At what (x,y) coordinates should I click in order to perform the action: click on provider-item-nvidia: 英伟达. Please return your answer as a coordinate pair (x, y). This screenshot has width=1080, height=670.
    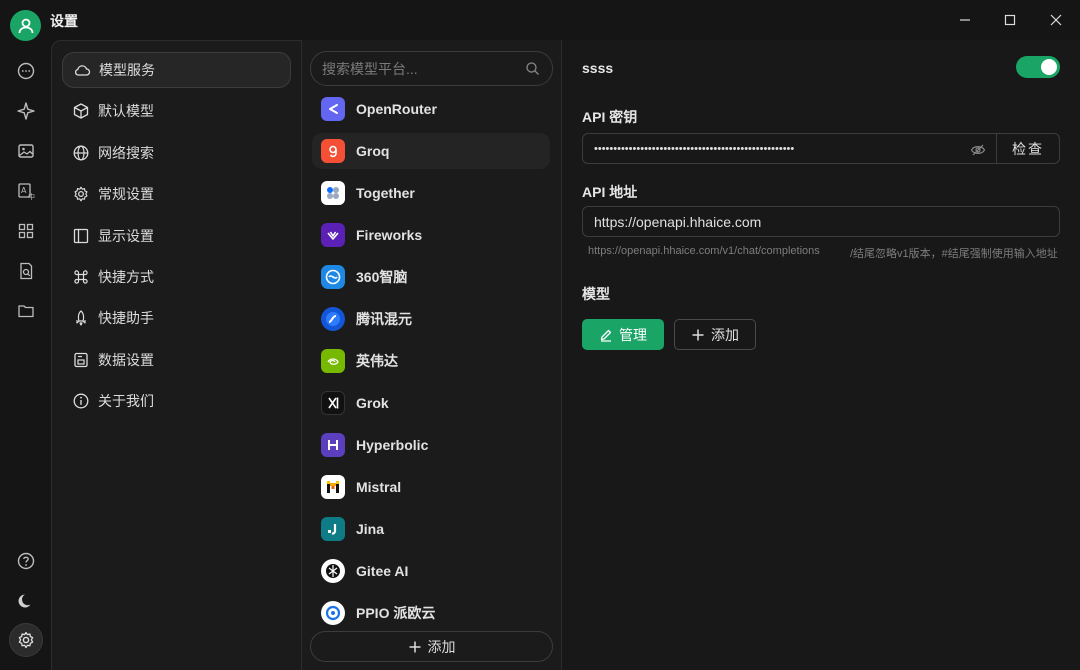
    Looking at the image, I should click on (431, 361).